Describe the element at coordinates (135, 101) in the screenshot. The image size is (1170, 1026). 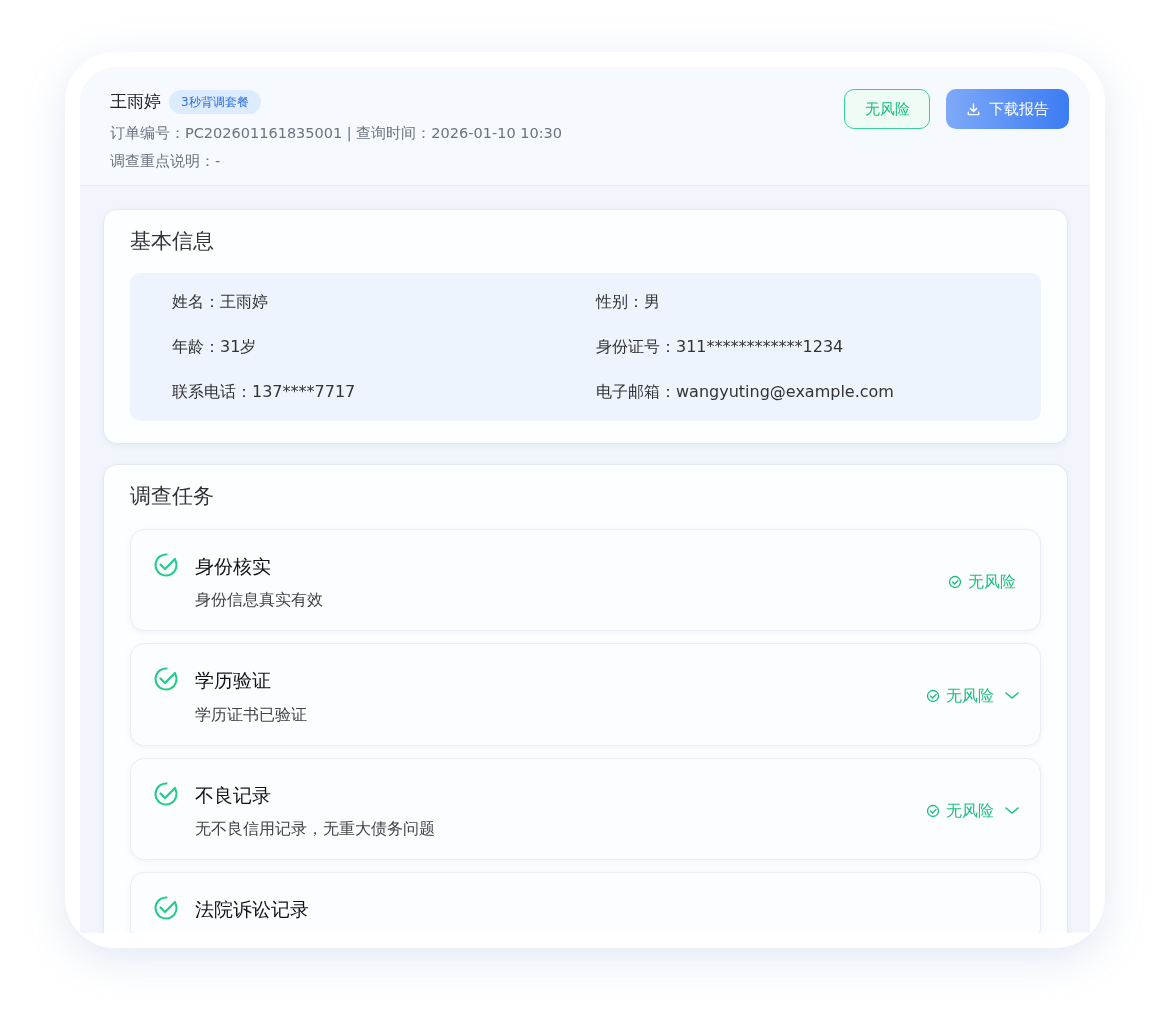
I see `candidate-name: 王雨婷` at that location.